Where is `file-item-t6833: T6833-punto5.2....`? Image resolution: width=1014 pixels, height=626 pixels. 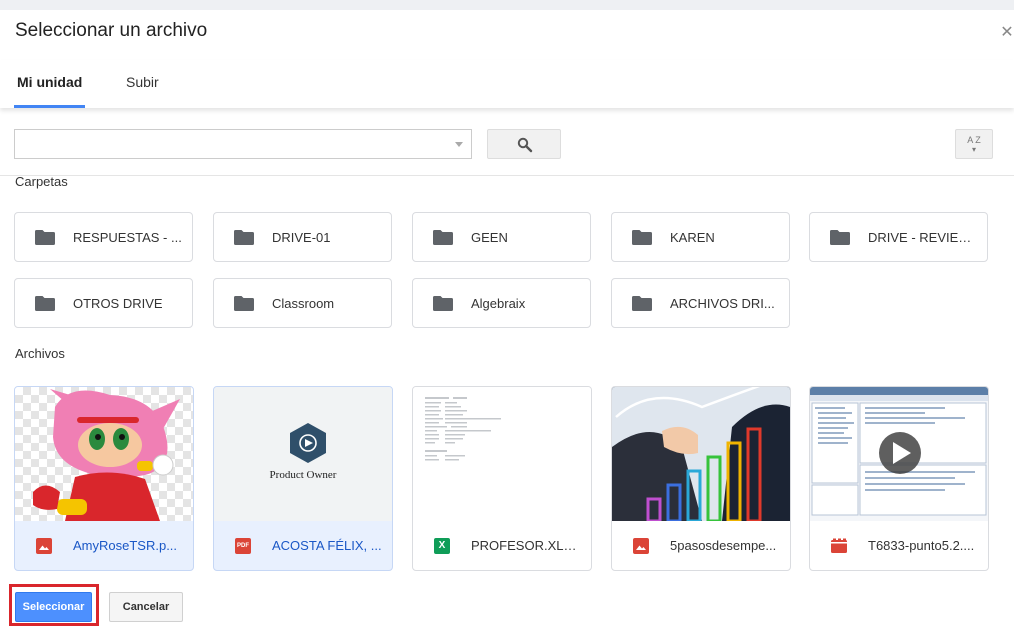
file-item-t6833: T6833-punto5.2.... is located at coordinates (899, 478).